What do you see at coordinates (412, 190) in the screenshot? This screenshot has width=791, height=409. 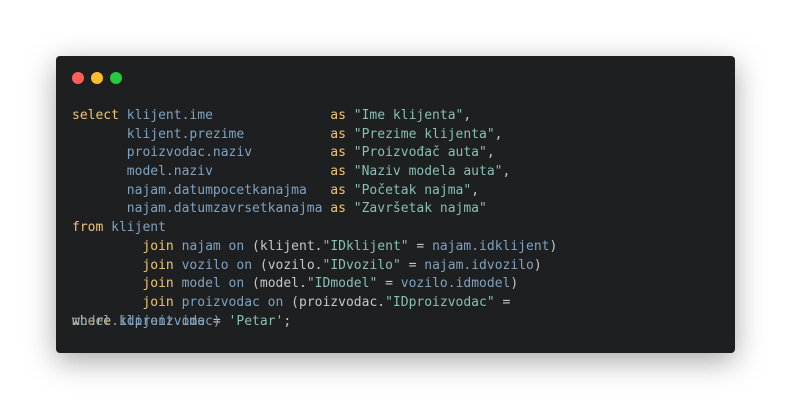 I see `code-token: "Početak najma"` at bounding box center [412, 190].